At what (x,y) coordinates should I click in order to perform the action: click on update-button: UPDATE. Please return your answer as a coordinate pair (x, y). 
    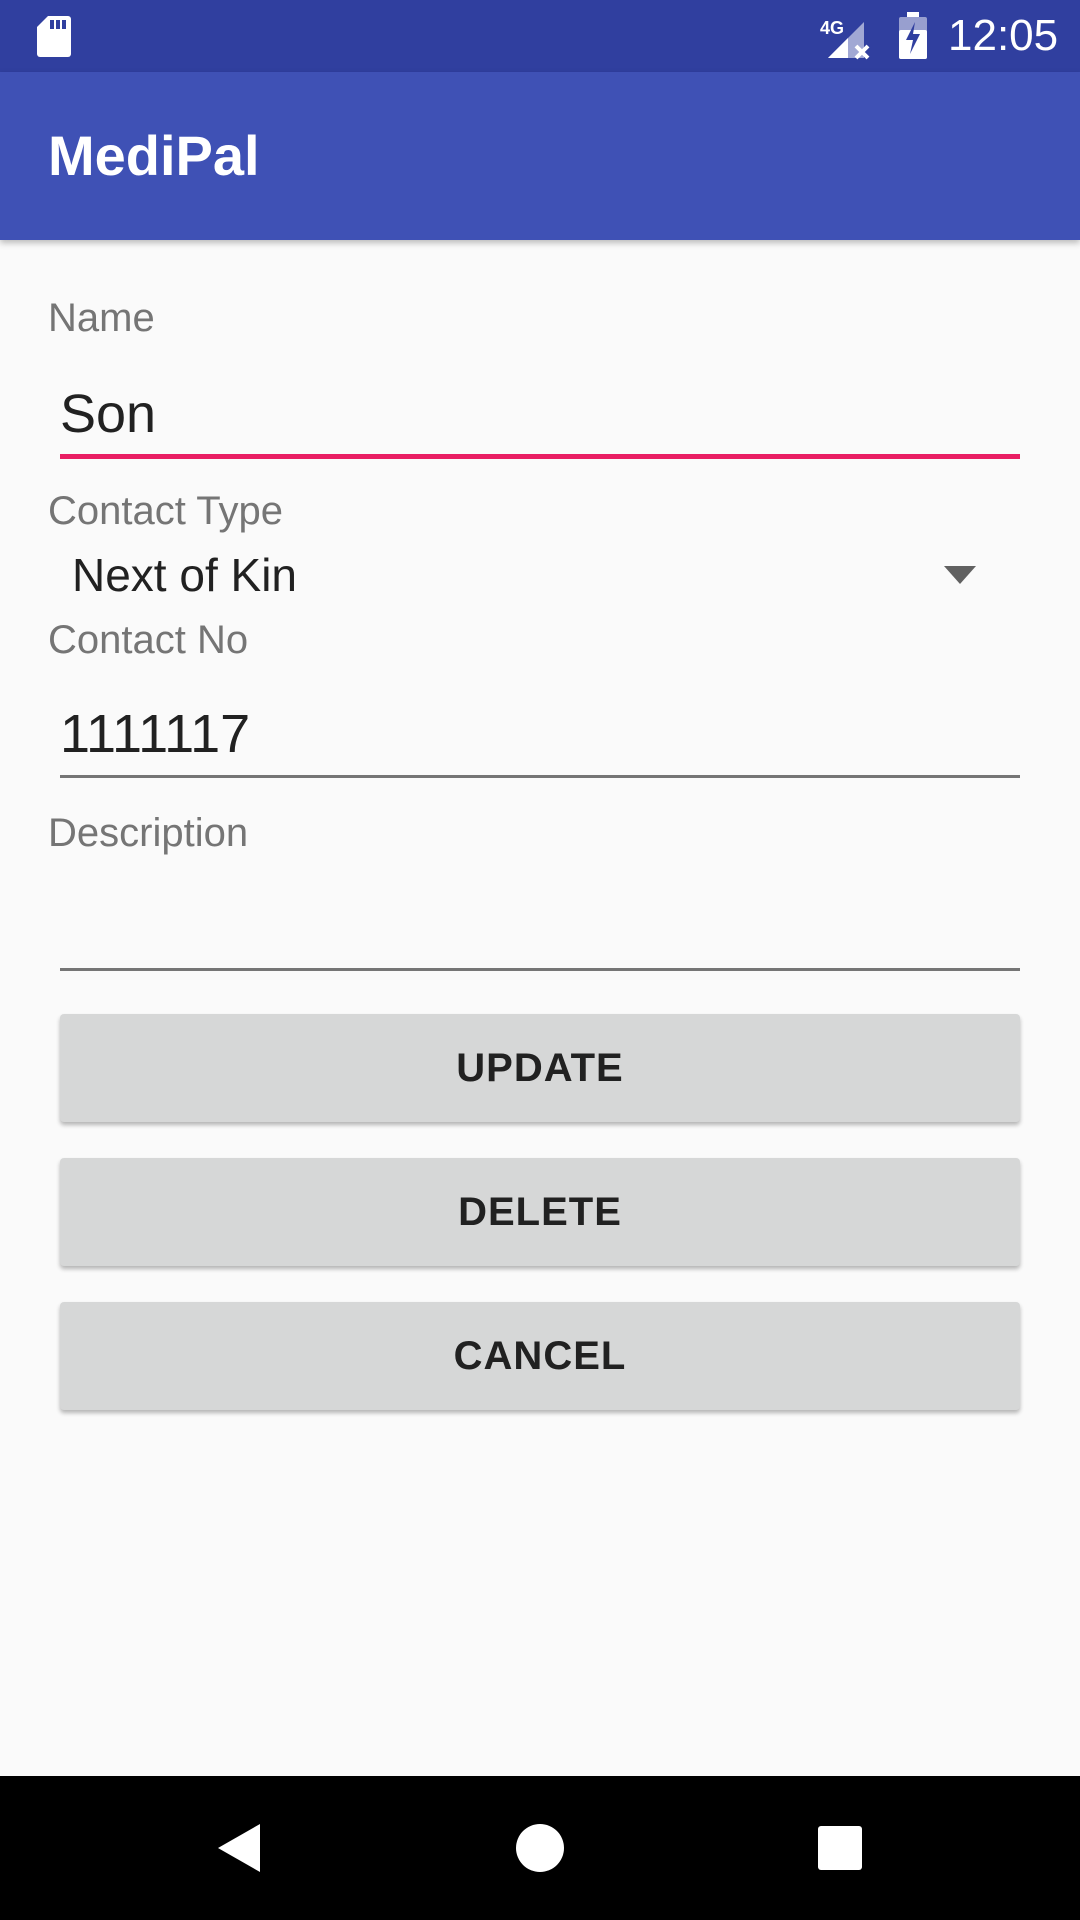
    Looking at the image, I should click on (540, 1068).